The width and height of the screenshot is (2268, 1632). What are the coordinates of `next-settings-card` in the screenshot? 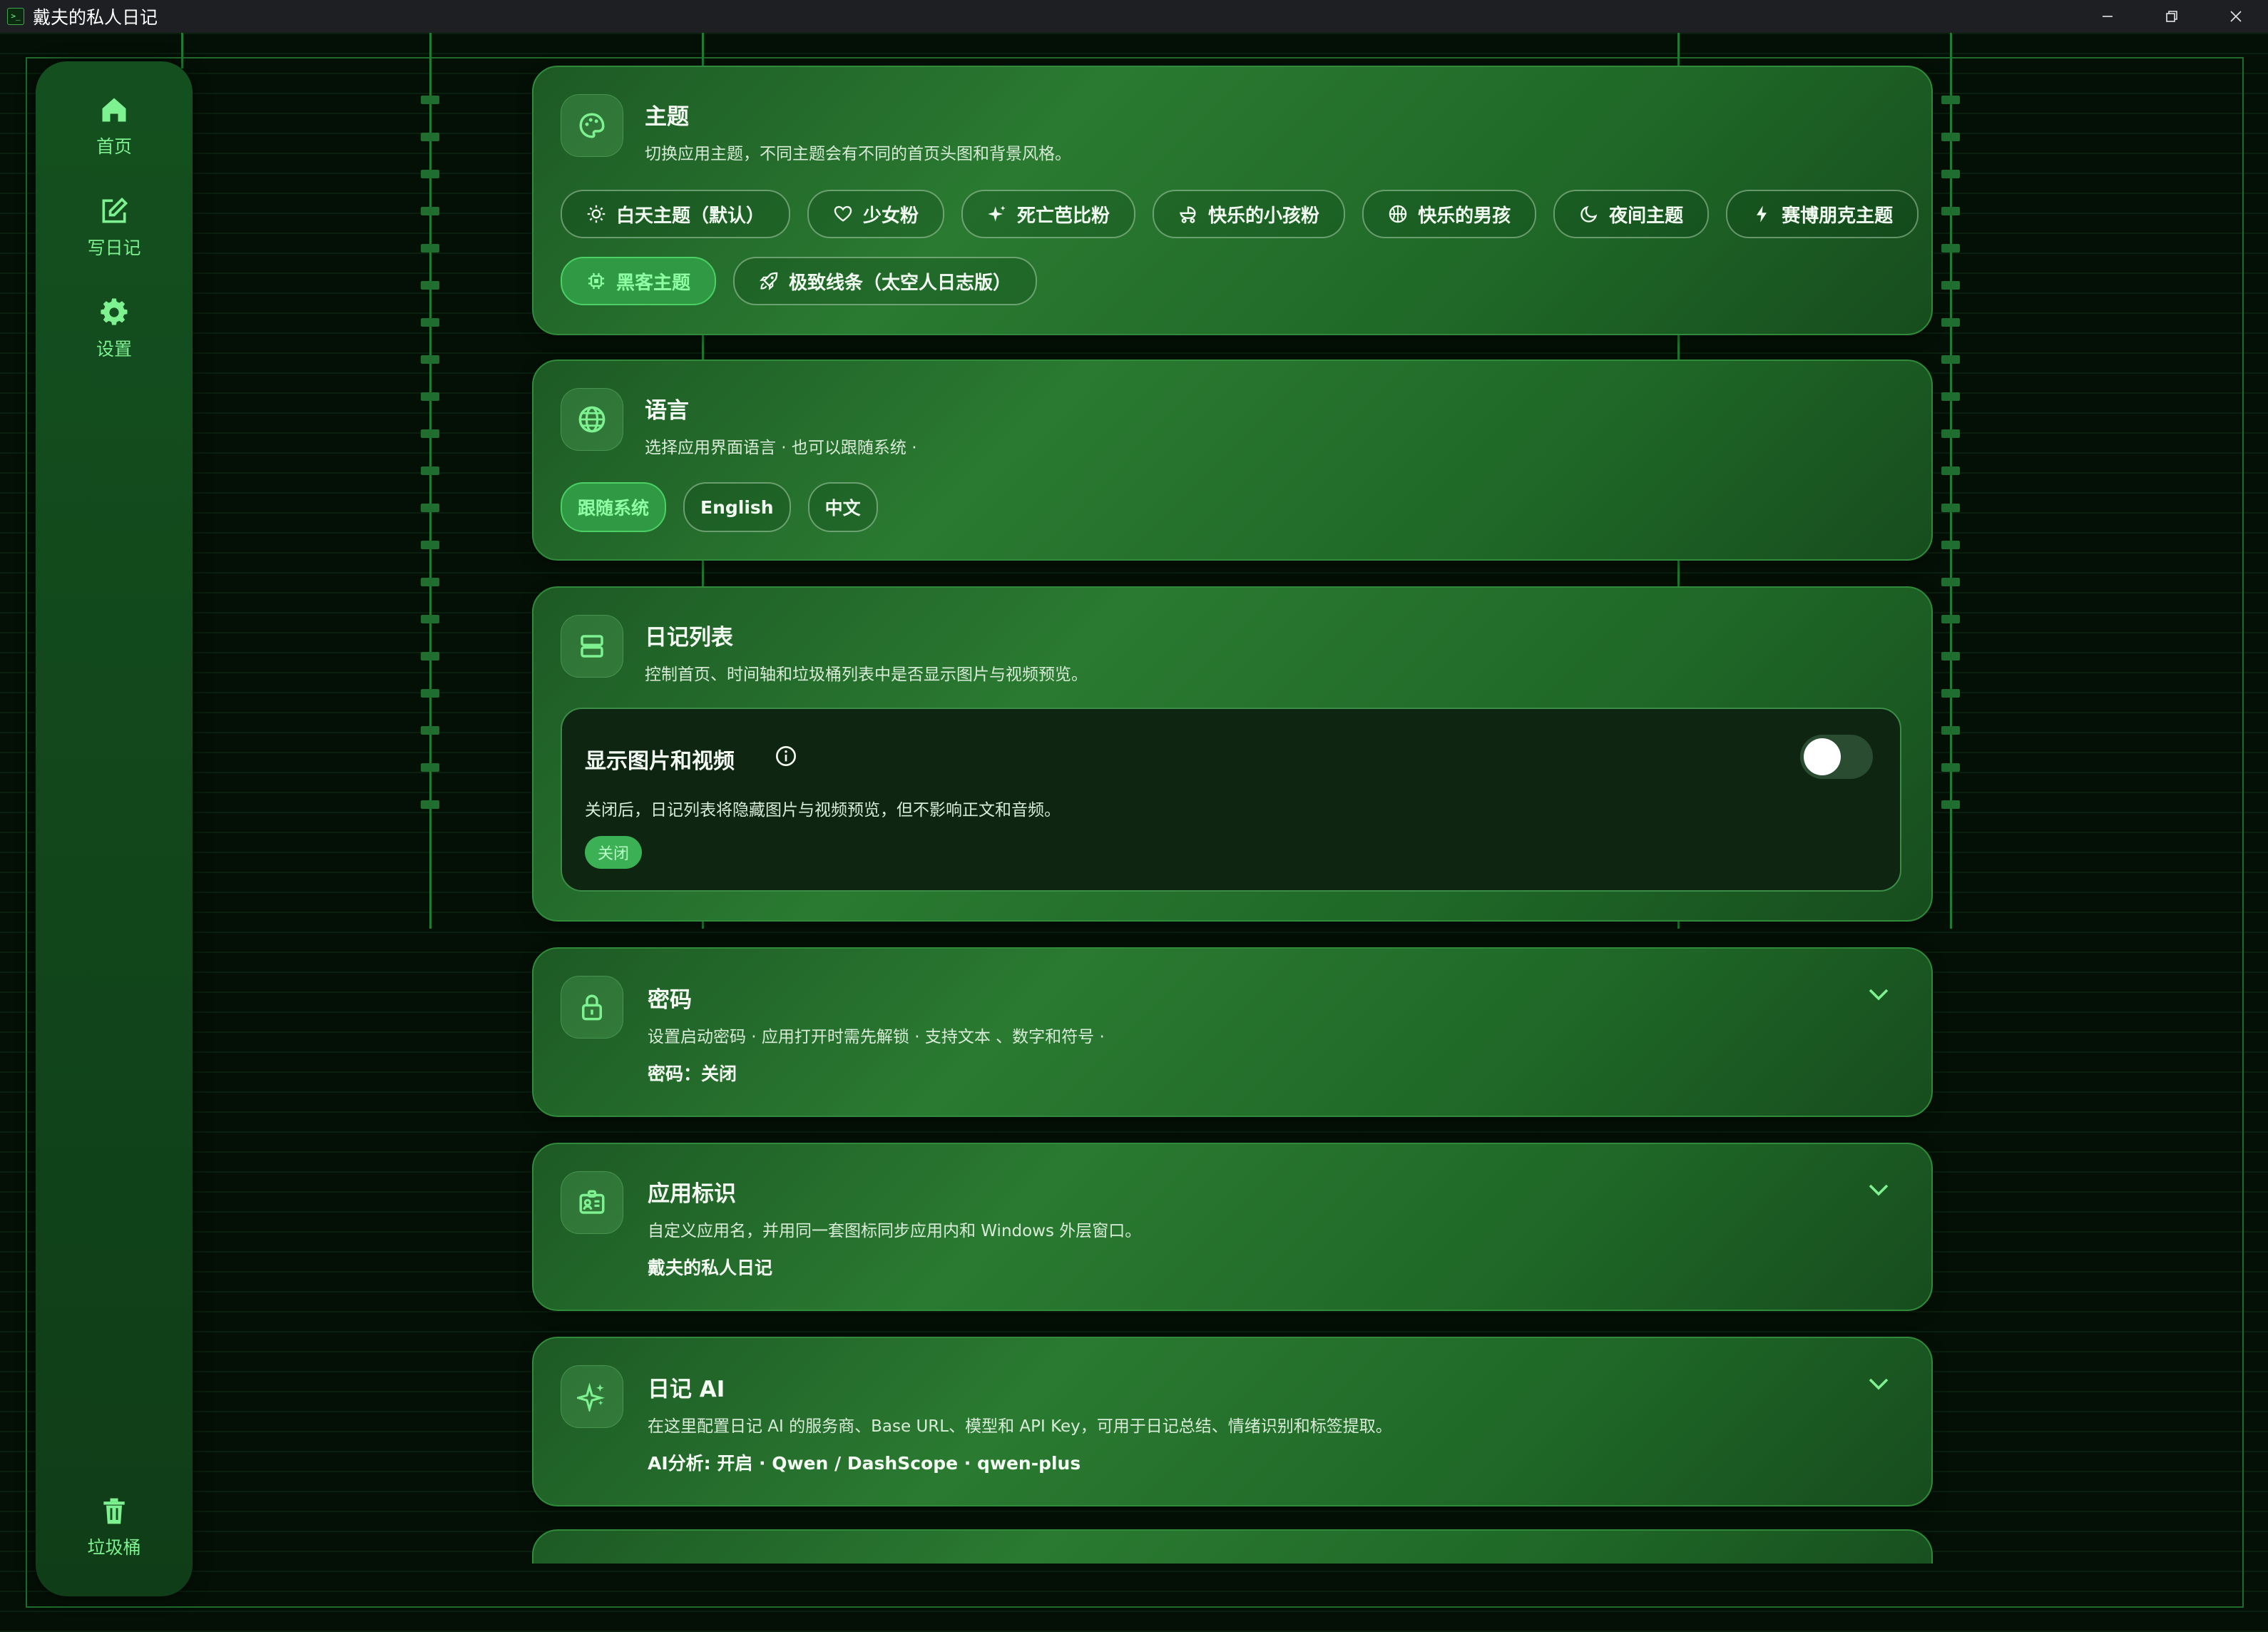 It's located at (1232, 1546).